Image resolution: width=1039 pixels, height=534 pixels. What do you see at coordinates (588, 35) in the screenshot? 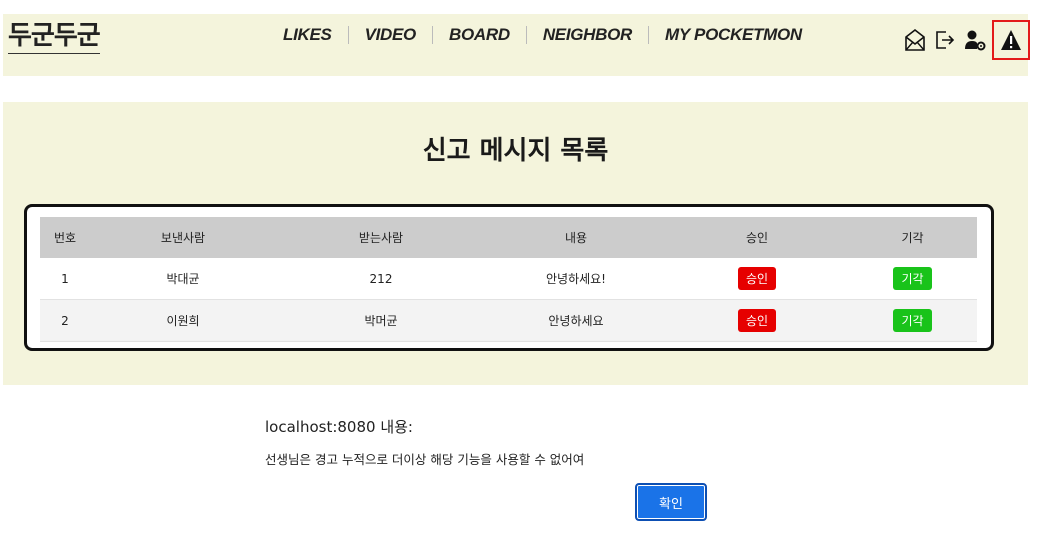
I see `nav-neighbor: NEIGHBOR` at bounding box center [588, 35].